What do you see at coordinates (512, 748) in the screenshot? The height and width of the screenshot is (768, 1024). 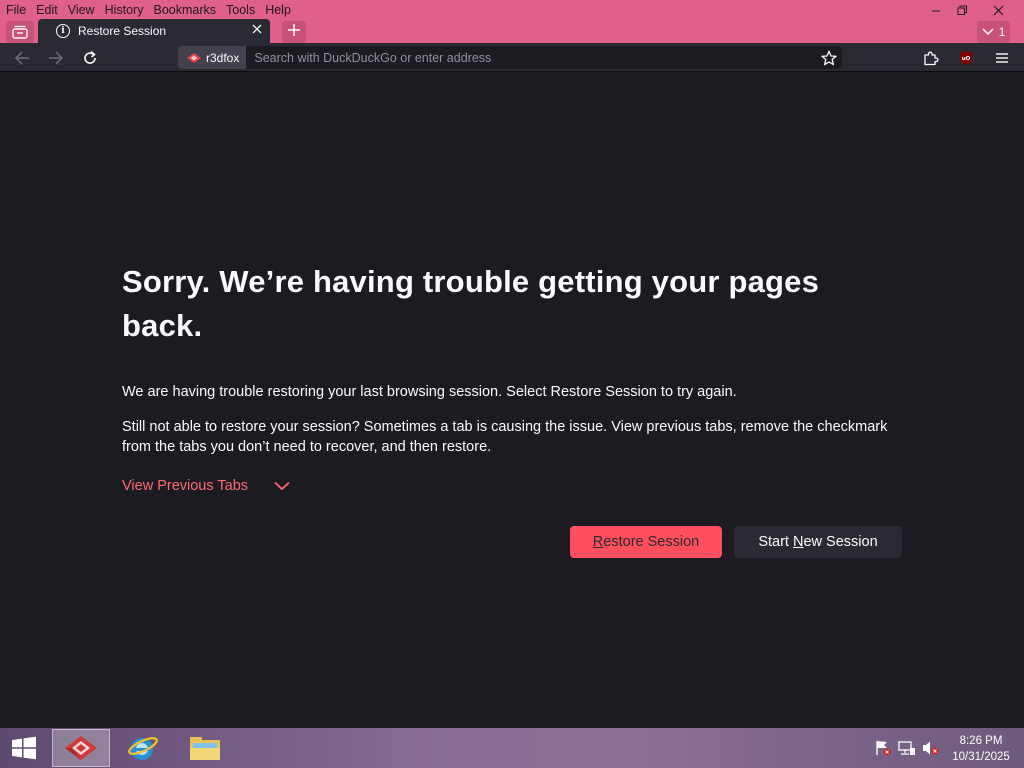 I see `taskbar: 8:26 PM 10/31/2025` at bounding box center [512, 748].